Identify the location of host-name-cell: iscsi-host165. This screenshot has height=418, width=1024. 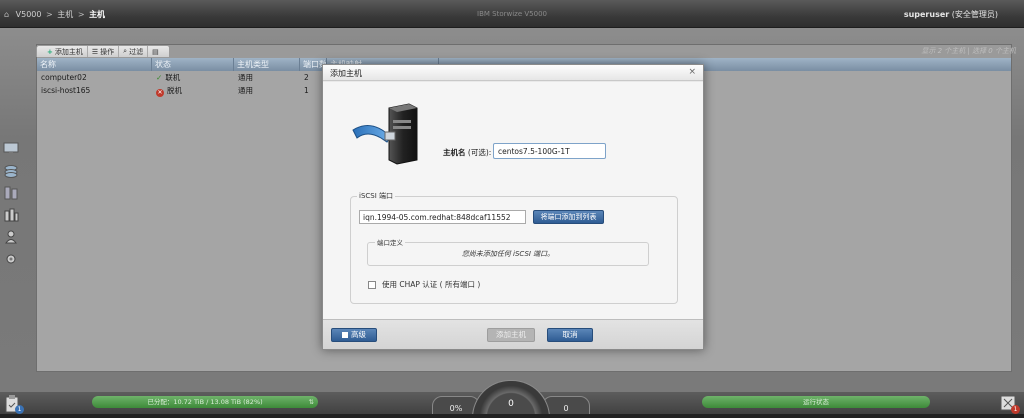
(66, 90).